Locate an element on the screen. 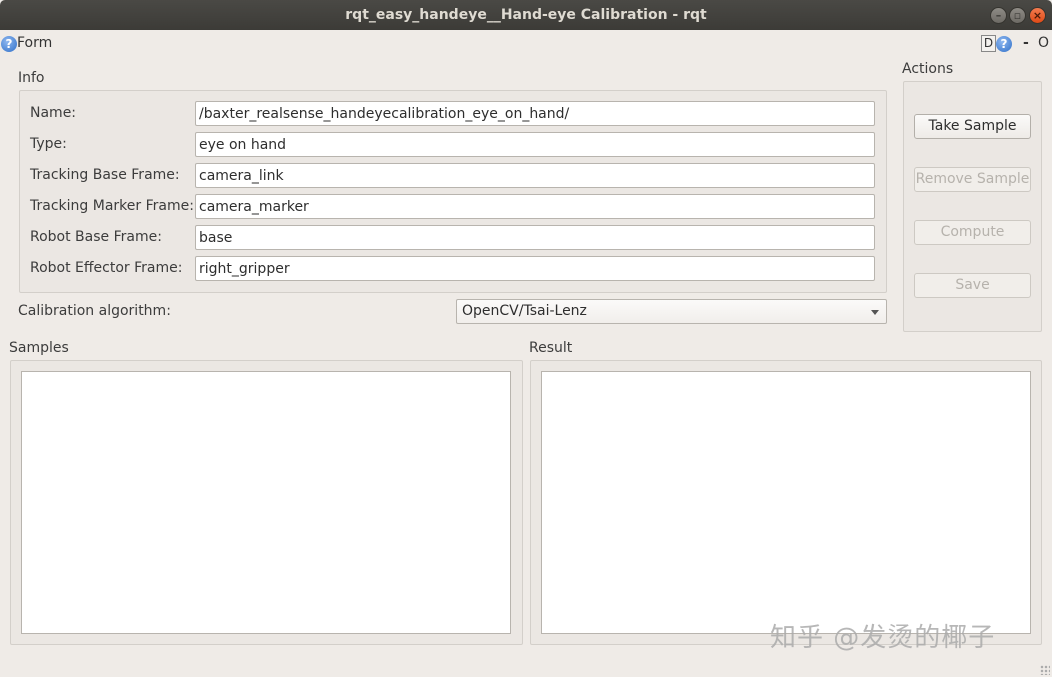 The width and height of the screenshot is (1052, 677). info-group-title: Info is located at coordinates (31, 78).